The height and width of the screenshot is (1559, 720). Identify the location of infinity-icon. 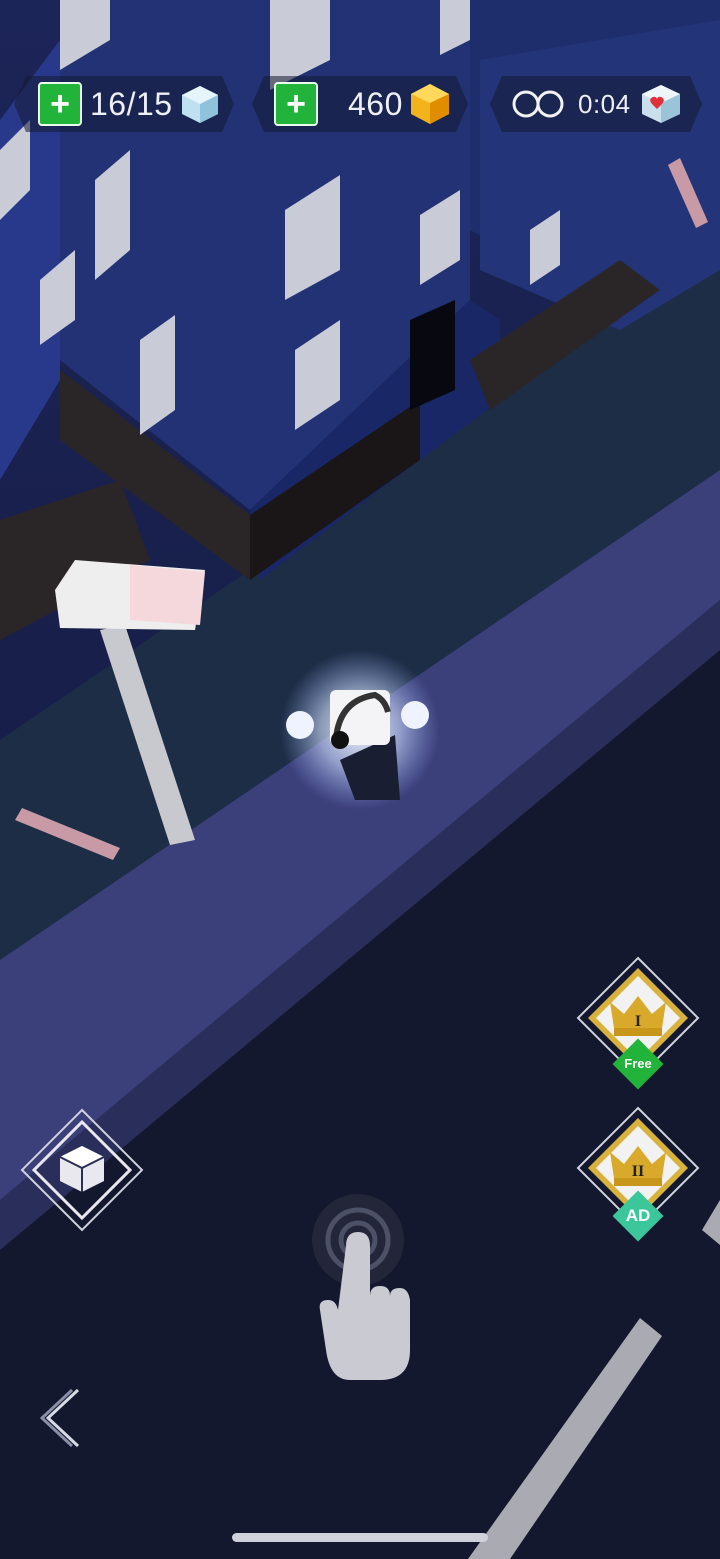
(538, 104).